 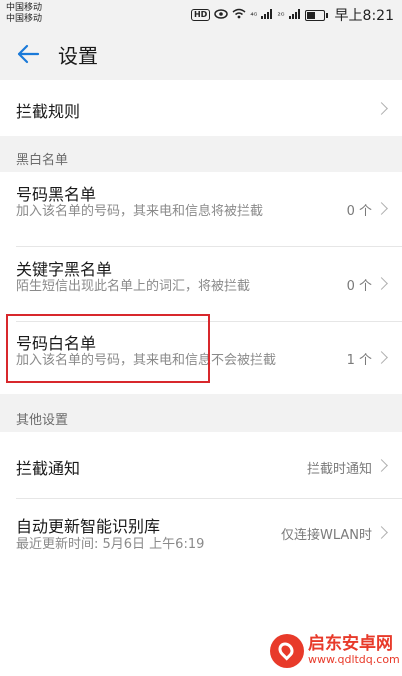 I want to click on carrier-1-label: 中国移动, so click(x=24, y=8).